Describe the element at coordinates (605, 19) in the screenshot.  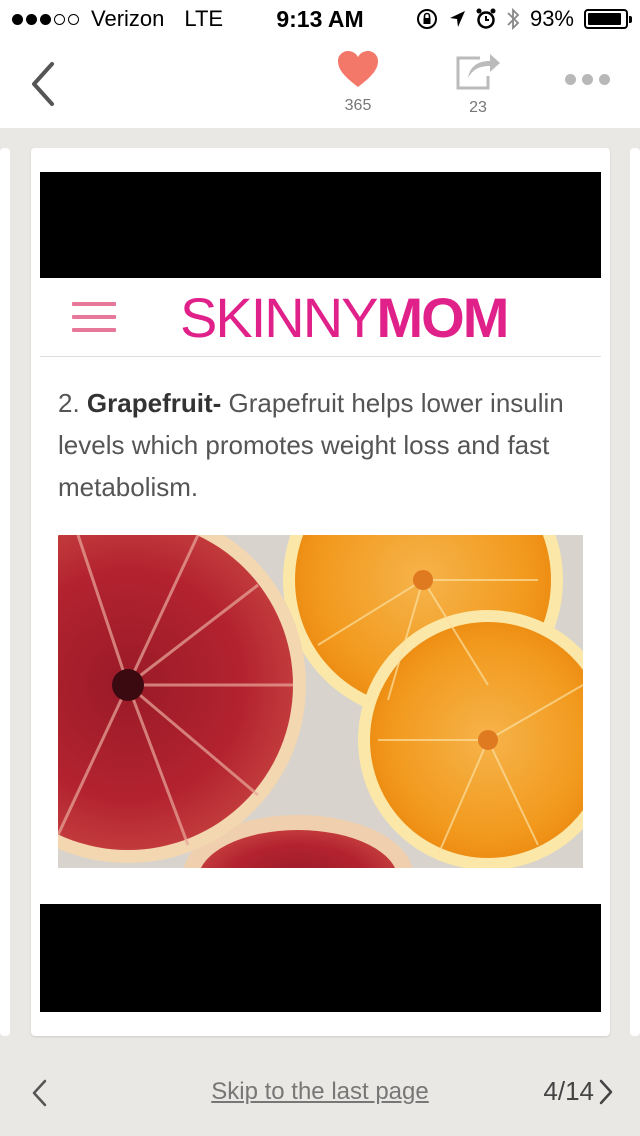
I see `battery-fill` at that location.